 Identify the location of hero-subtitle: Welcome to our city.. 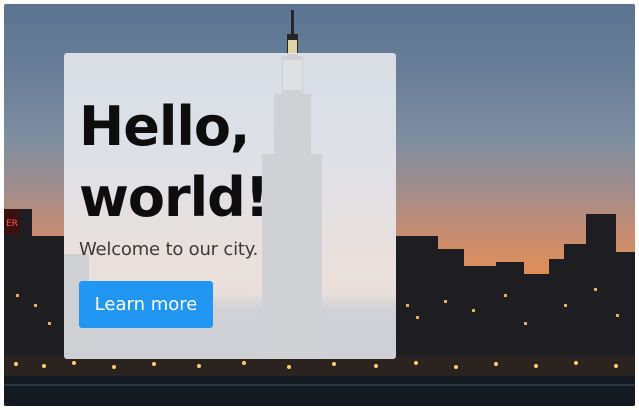
(169, 249).